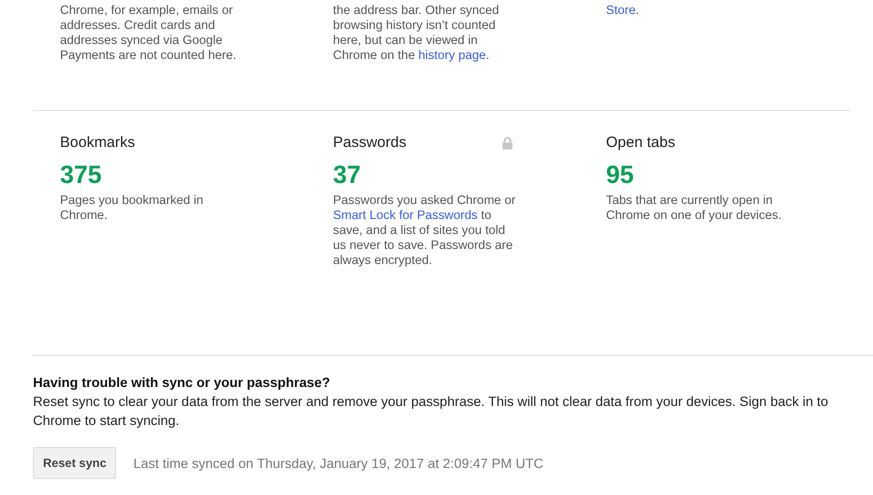 Image resolution: width=873 pixels, height=495 pixels. I want to click on last-synced-text: Last time synced on Thursday, January 19, 2017 at 2:09:47 PM UTC, so click(338, 463).